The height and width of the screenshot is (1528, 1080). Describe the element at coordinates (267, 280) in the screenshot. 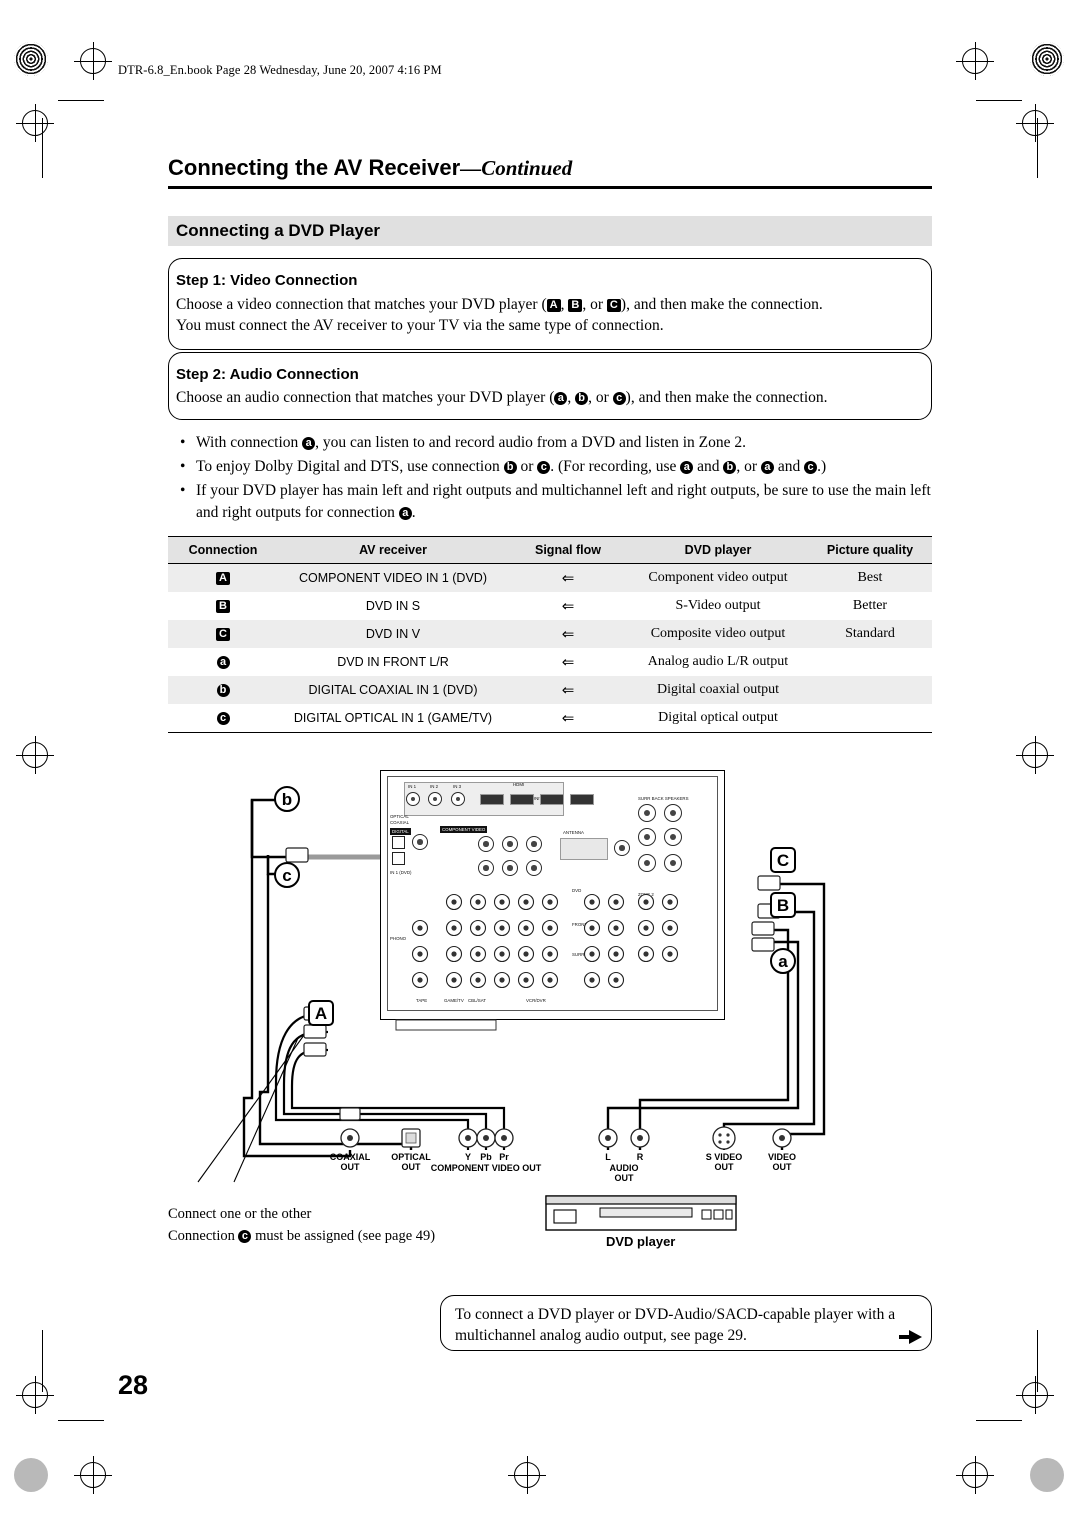

I see `step1-heading: Step 1: Video Connection` at that location.